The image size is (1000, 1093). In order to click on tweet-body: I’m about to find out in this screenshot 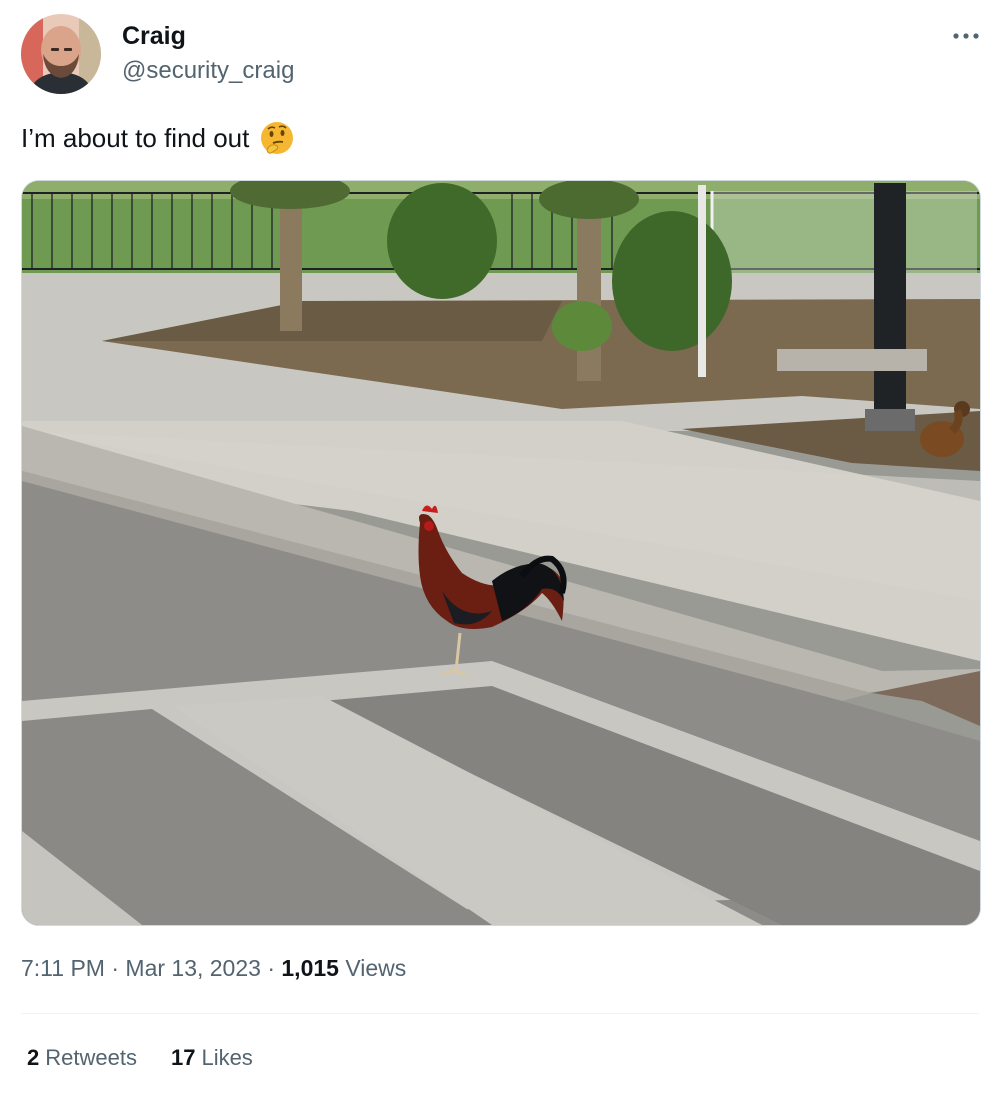, I will do `click(135, 137)`.